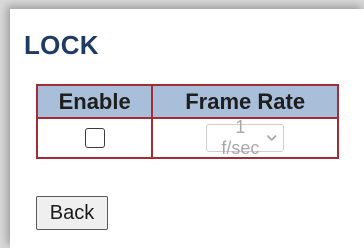  What do you see at coordinates (271, 138) in the screenshot?
I see `chevron-down-icon` at bounding box center [271, 138].